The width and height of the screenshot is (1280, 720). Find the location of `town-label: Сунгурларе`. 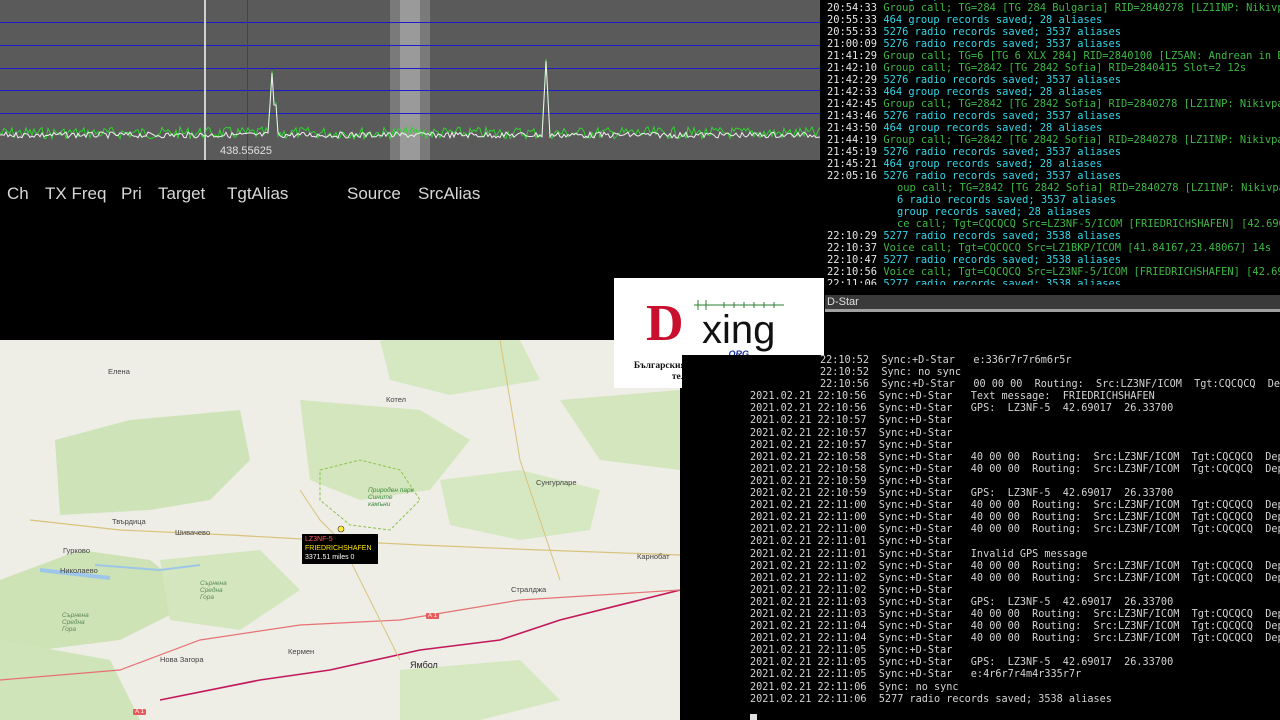

town-label: Сунгурларе is located at coordinates (556, 482).